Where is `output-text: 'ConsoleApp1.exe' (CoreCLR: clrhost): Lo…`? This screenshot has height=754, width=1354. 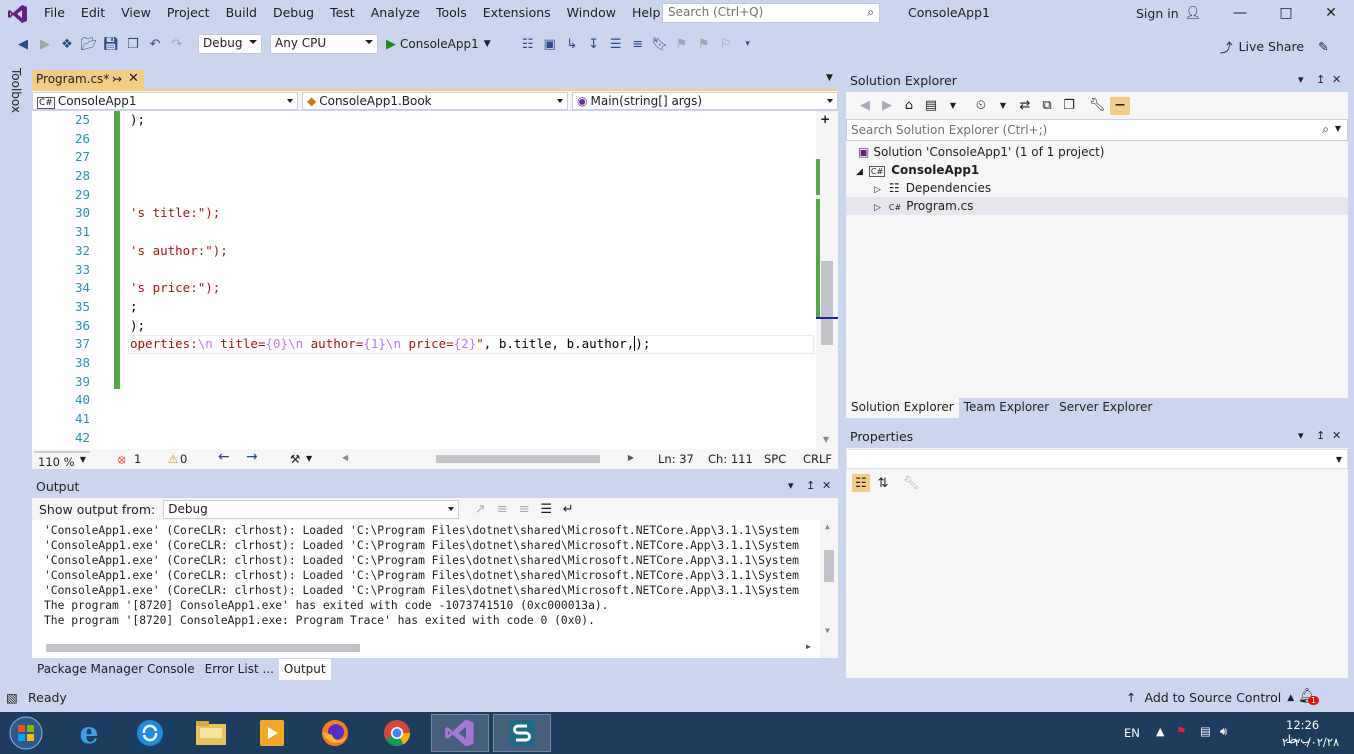
output-text: 'ConsoleApp1.exe' (CoreCLR: clrhost): Lo… is located at coordinates (435, 589).